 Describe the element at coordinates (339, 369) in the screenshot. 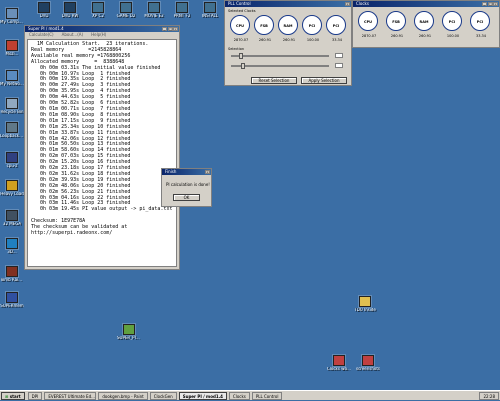

I see `desktop-icon-label: Clocks waveform` at that location.